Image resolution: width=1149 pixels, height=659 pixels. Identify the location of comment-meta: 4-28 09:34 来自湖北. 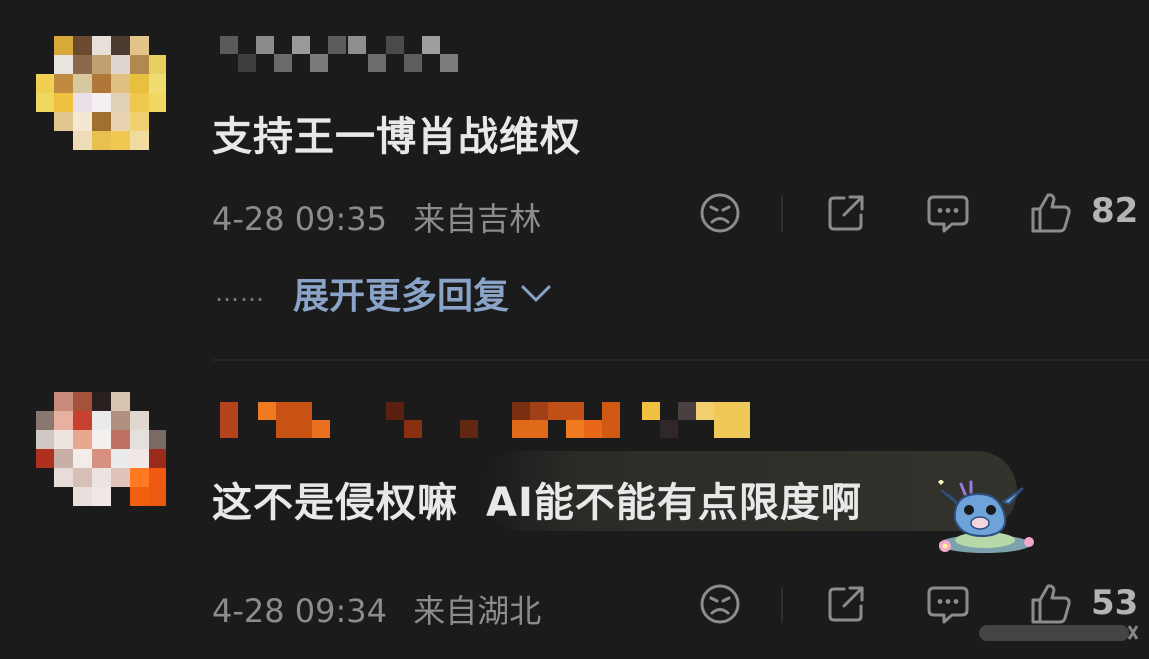
(376, 609).